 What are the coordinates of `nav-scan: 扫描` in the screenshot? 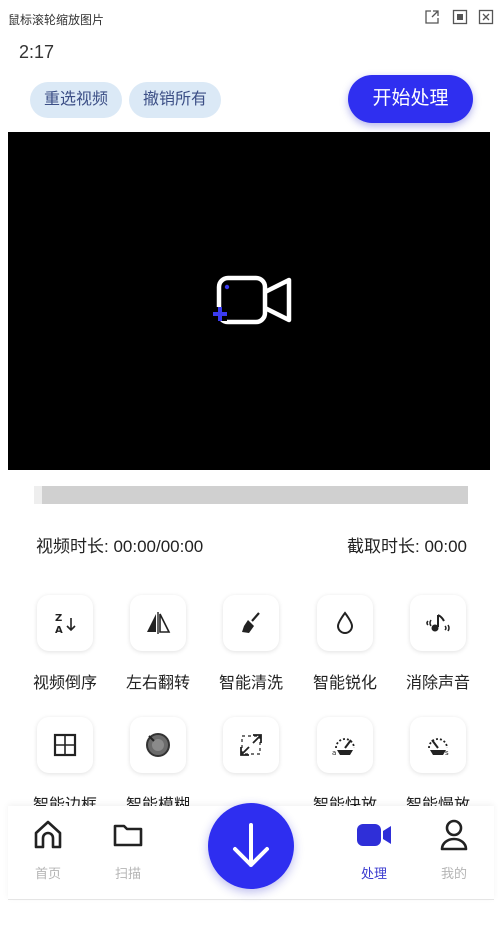 It's located at (128, 850).